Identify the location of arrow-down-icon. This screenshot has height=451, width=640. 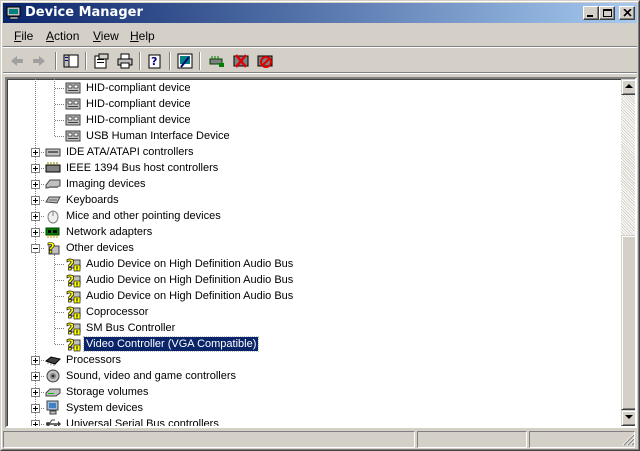
(629, 417).